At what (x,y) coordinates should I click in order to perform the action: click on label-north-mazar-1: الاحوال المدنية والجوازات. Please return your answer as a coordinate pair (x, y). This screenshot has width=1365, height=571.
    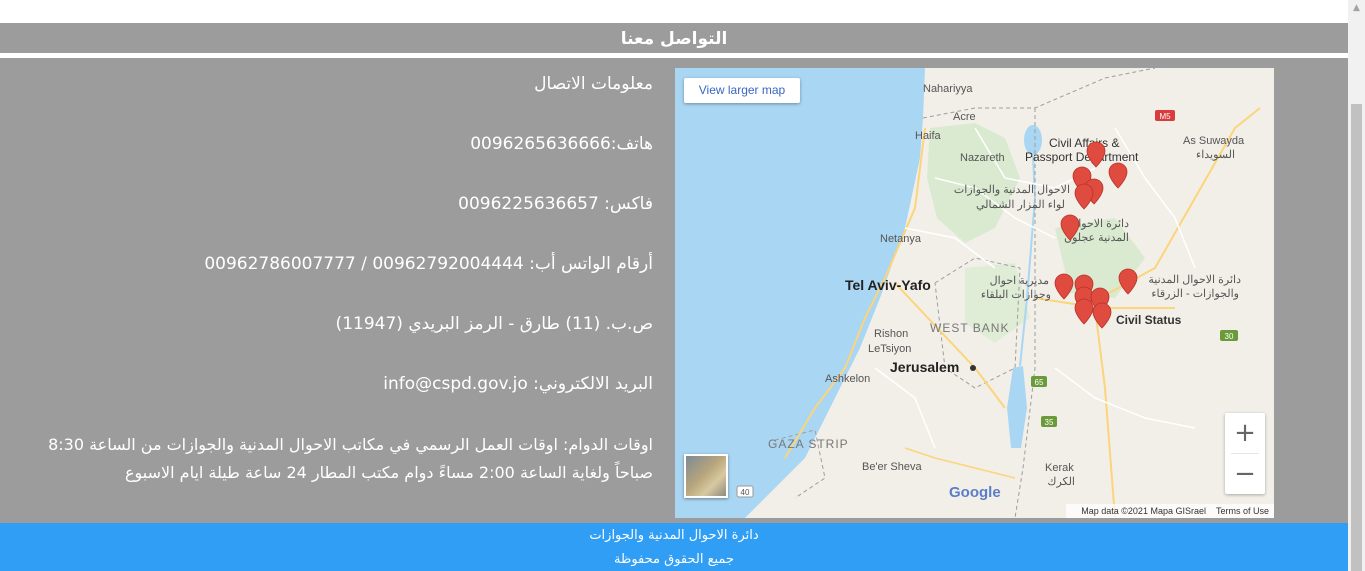
    Looking at the image, I should click on (1012, 190).